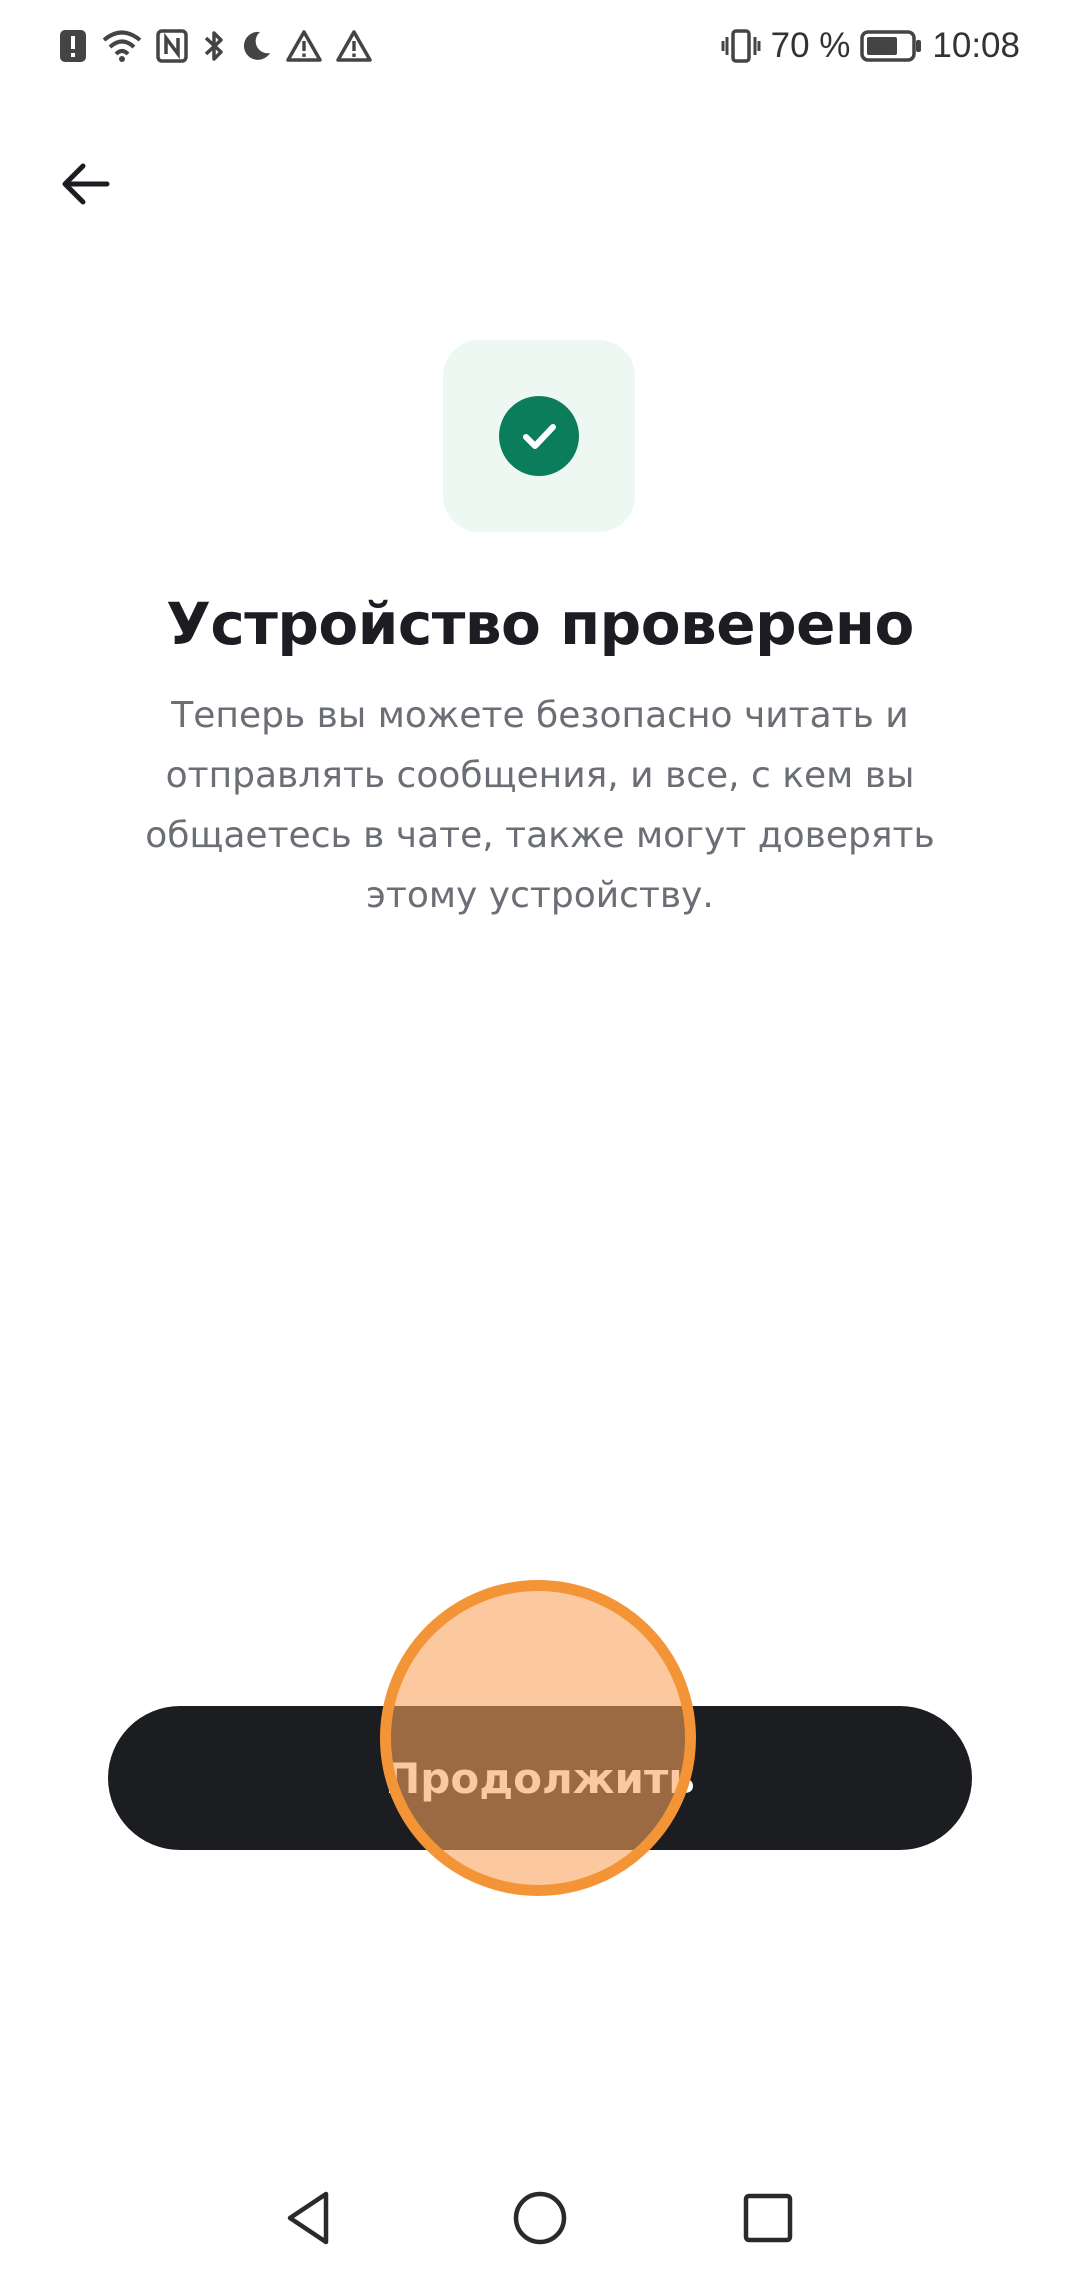 The height and width of the screenshot is (2280, 1080). I want to click on arrow-left-icon, so click(85, 186).